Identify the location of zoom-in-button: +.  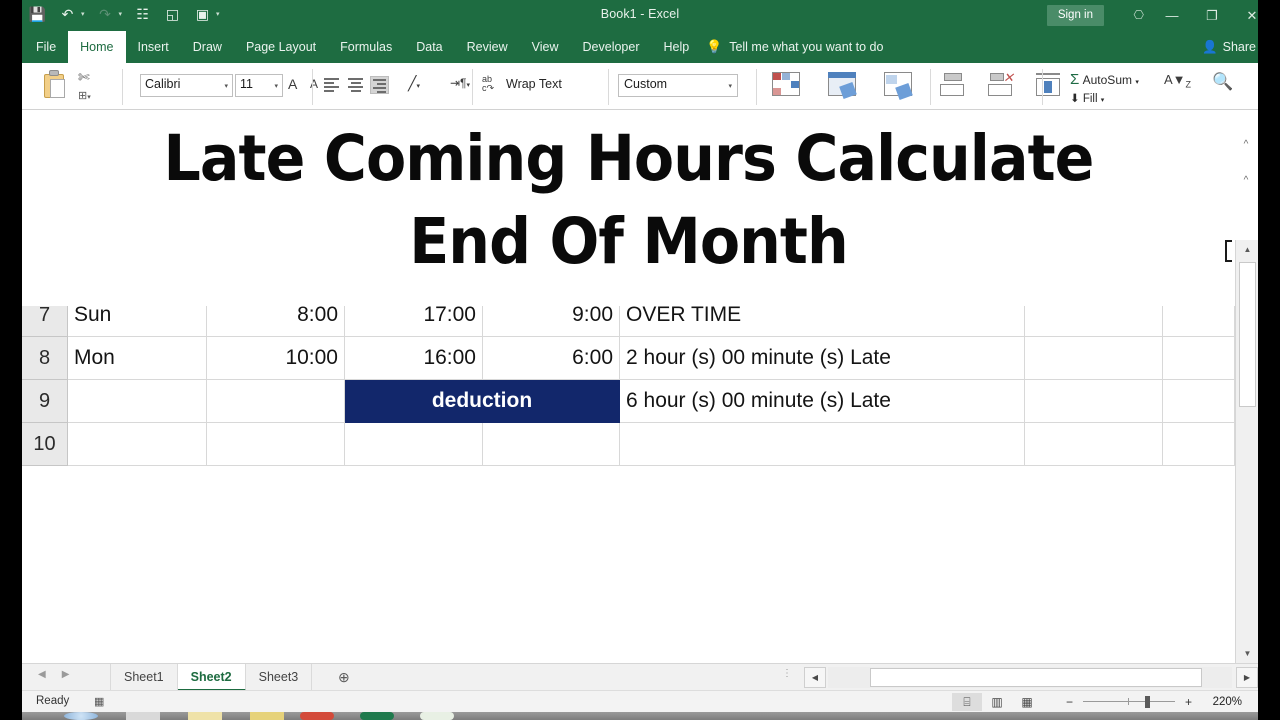
(1188, 702).